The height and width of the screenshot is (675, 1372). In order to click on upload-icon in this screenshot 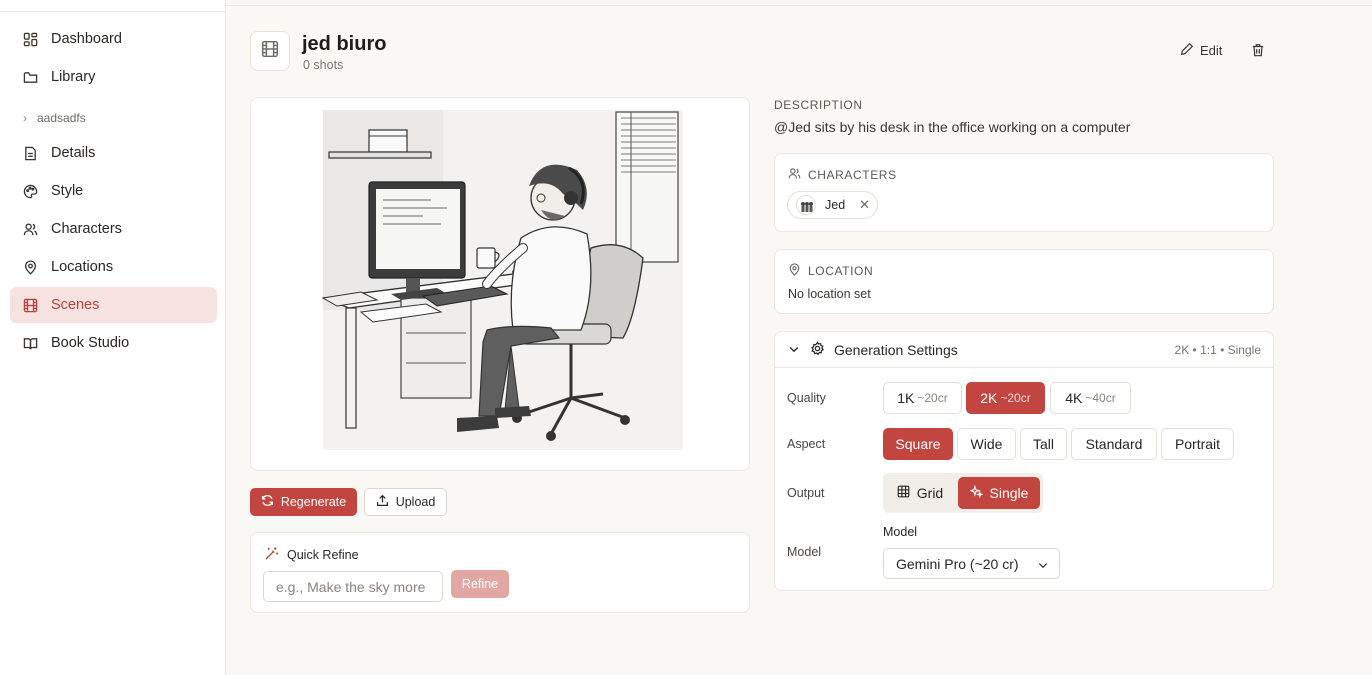, I will do `click(382, 502)`.